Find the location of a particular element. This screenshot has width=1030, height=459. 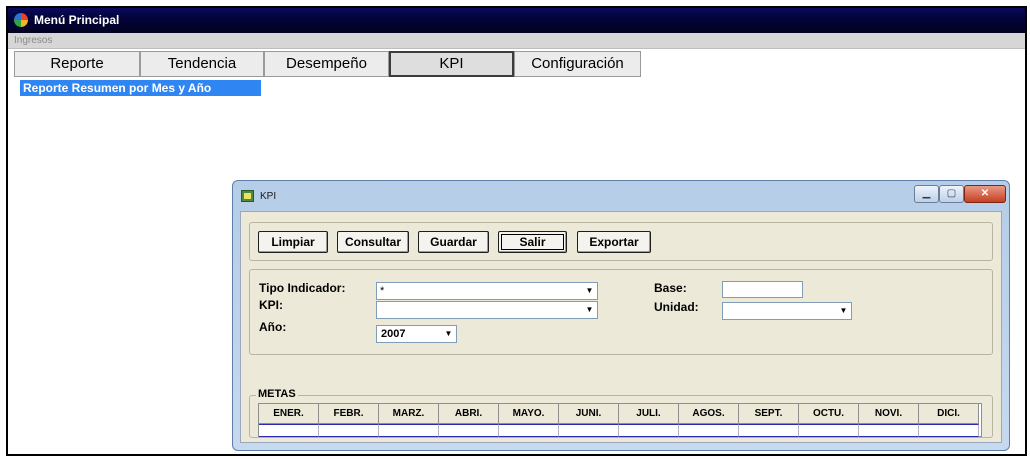

metas-column-header: ENER. is located at coordinates (289, 414).